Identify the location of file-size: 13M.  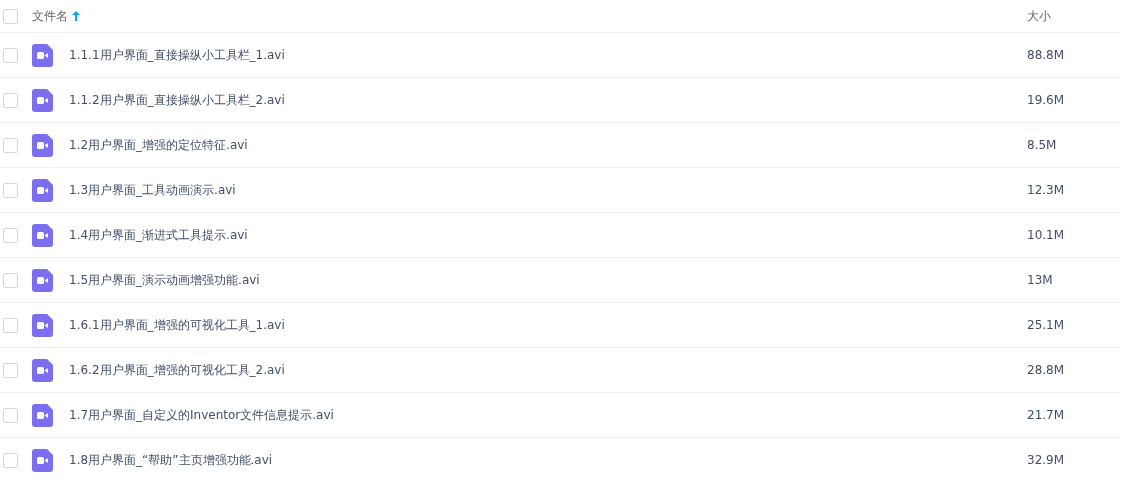
(1040, 280).